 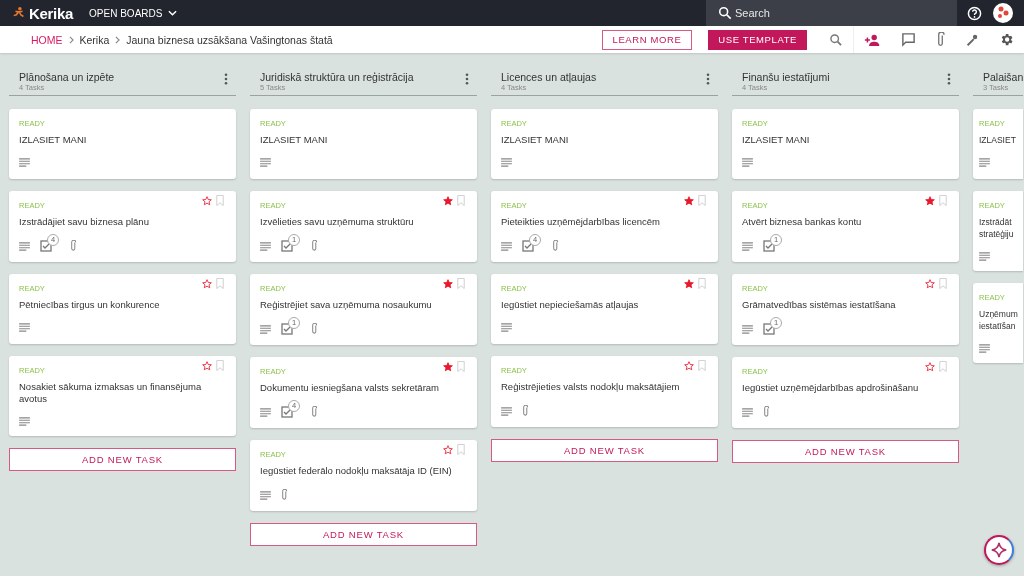 I want to click on search-field: Search, so click(x=831, y=13).